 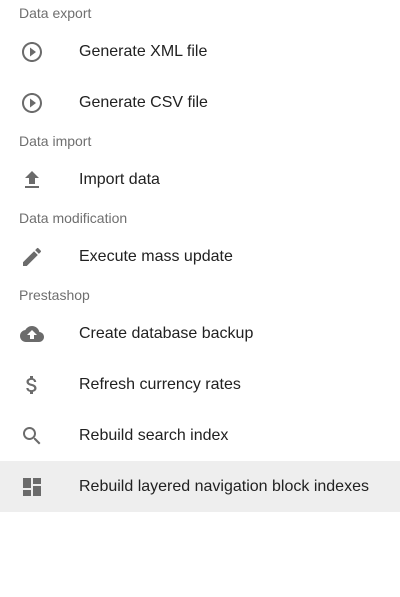 What do you see at coordinates (32, 257) in the screenshot?
I see `pencil-icon` at bounding box center [32, 257].